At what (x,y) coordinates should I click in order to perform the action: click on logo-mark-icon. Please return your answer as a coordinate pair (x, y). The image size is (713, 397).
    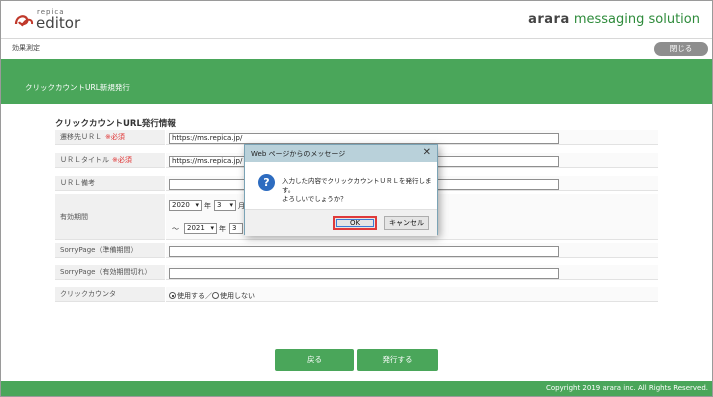
    Looking at the image, I should click on (24, 21).